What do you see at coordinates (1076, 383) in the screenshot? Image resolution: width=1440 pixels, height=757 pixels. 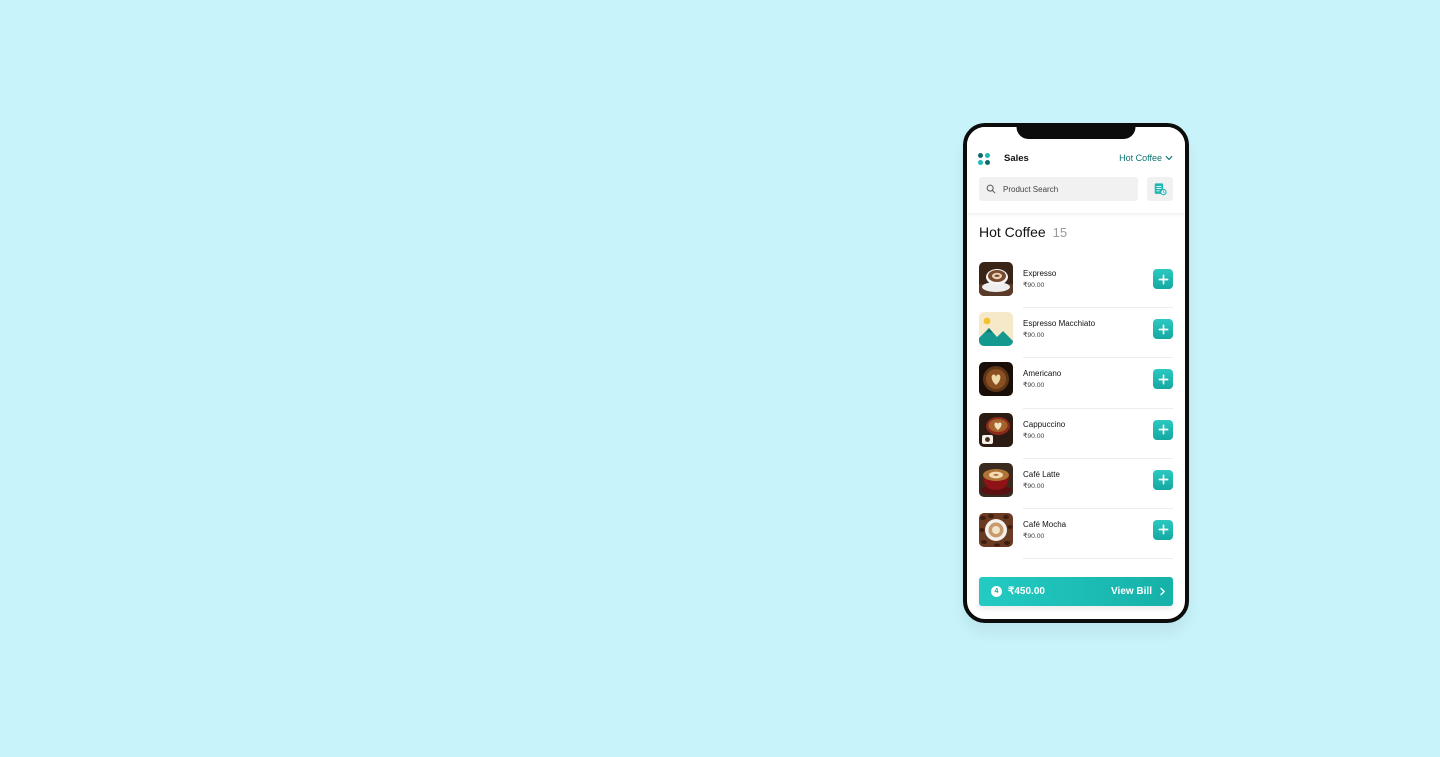 I see `product-item: Americano ₹90.00` at bounding box center [1076, 383].